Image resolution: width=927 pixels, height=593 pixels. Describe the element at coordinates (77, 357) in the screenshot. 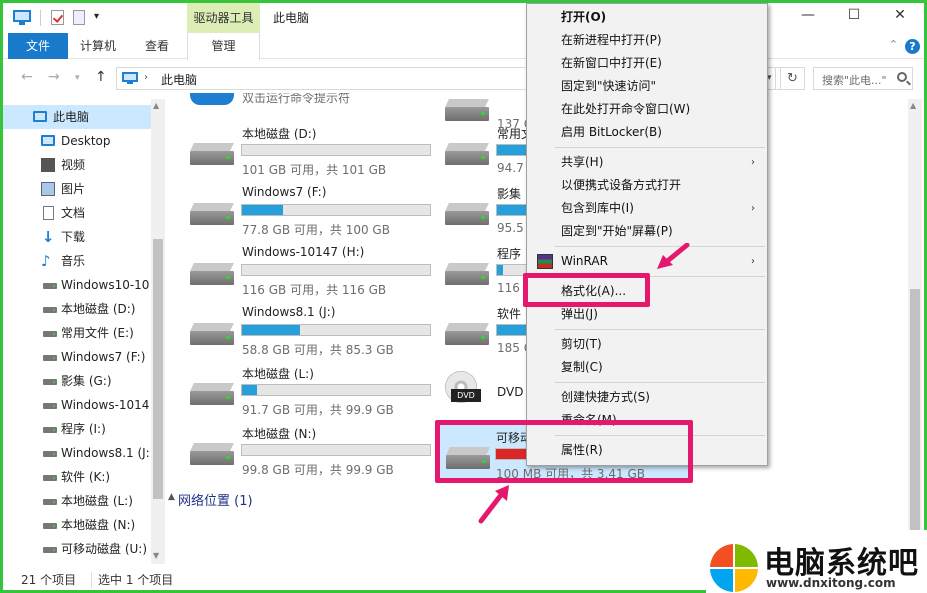

I see `nav-item-drive-f: Windows7 (F:)` at that location.